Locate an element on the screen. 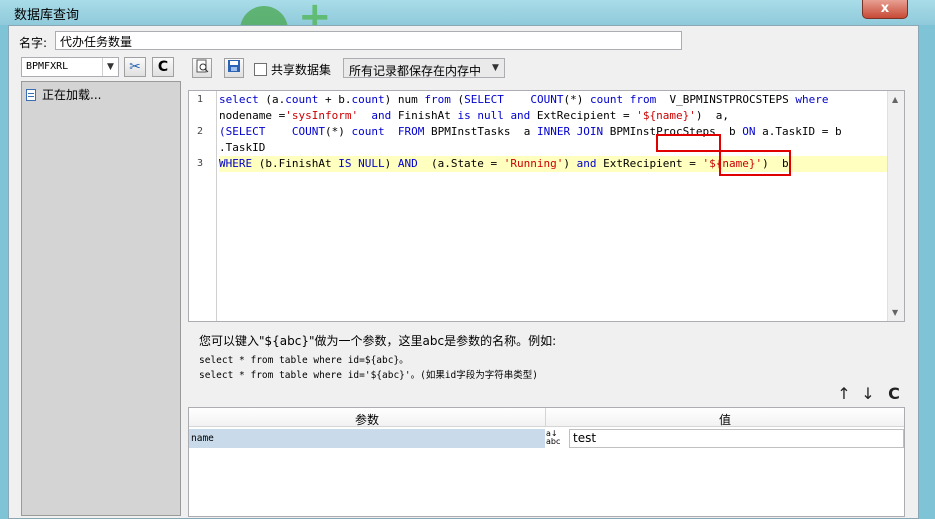 This screenshot has width=935, height=519. param-name-cell: name is located at coordinates (367, 438).